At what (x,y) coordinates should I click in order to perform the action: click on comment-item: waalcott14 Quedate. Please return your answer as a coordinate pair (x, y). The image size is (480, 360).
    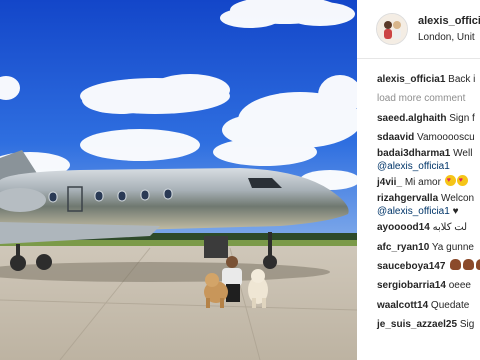
    Looking at the image, I should click on (428, 305).